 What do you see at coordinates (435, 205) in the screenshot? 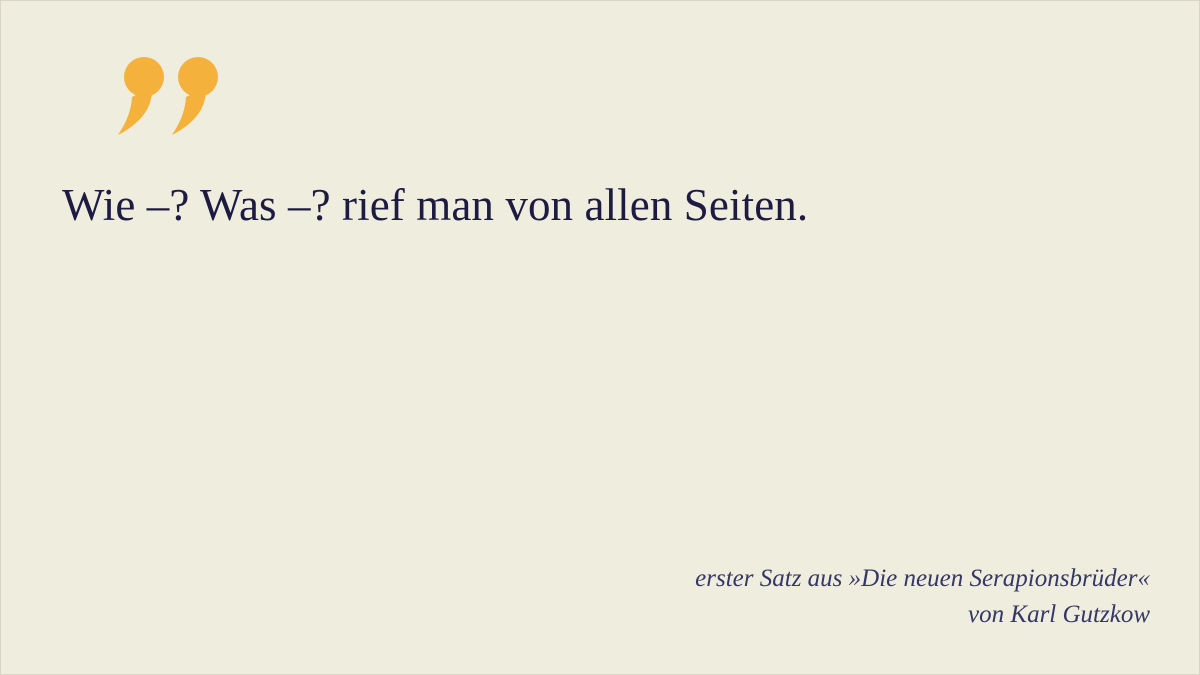
I see `quote-text: Wie –? Was –? rief man von allen Seiten.` at bounding box center [435, 205].